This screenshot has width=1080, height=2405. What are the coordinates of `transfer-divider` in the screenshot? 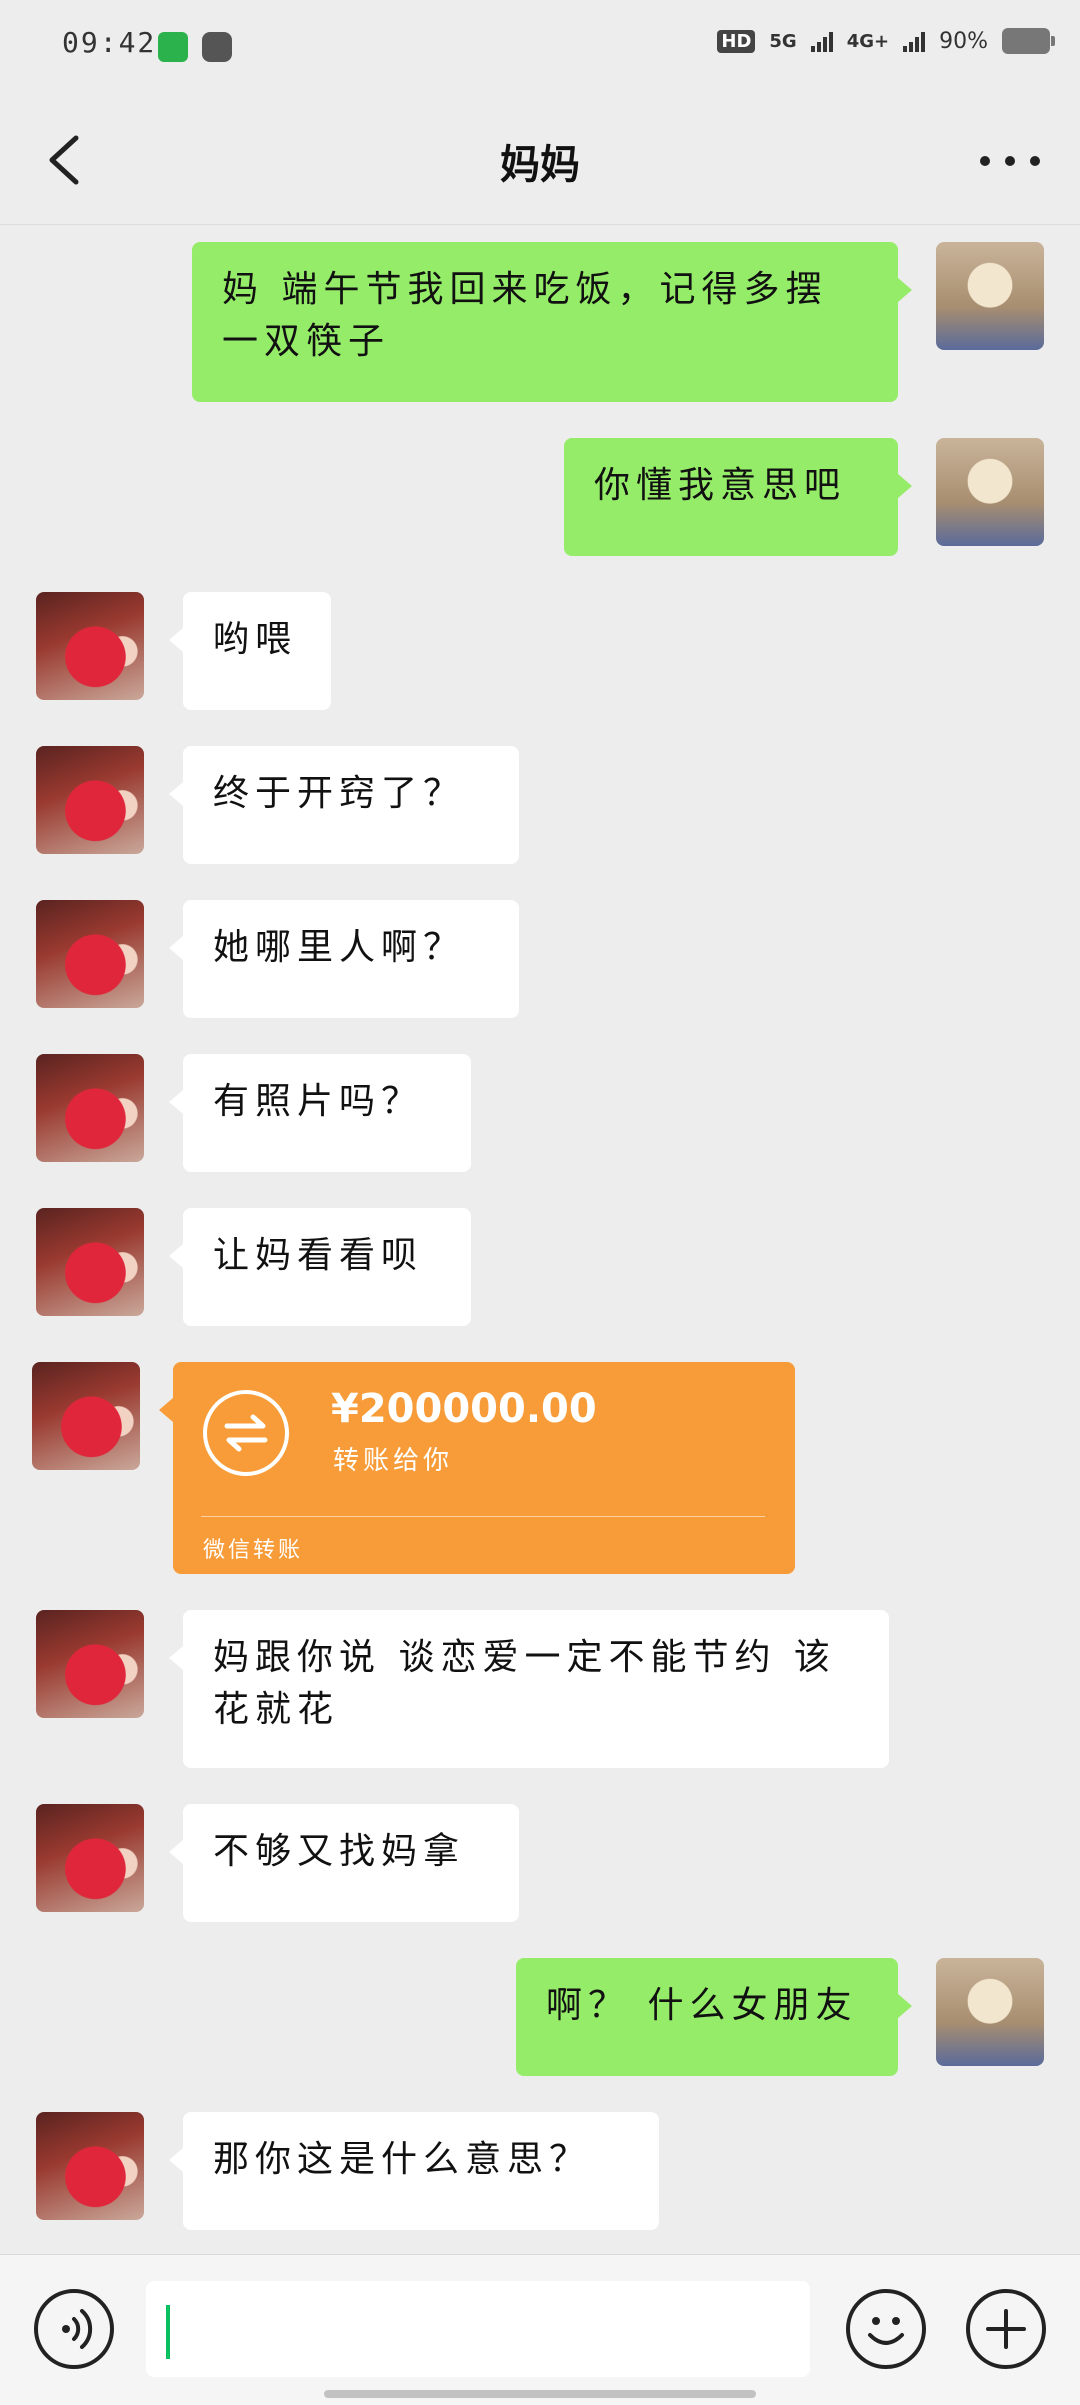 It's located at (483, 1516).